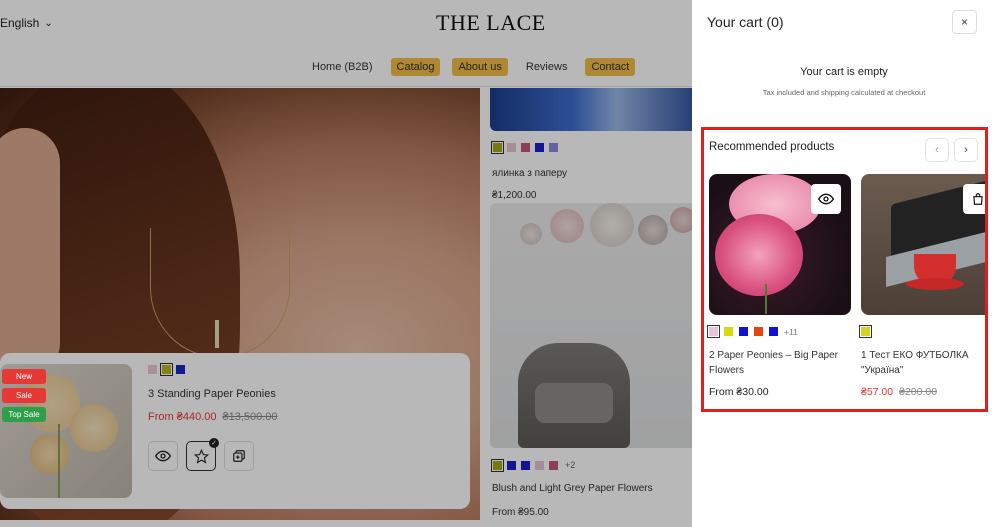 The image size is (996, 527). Describe the element at coordinates (918, 392) in the screenshot. I see `old-price: ₴200.00` at that location.